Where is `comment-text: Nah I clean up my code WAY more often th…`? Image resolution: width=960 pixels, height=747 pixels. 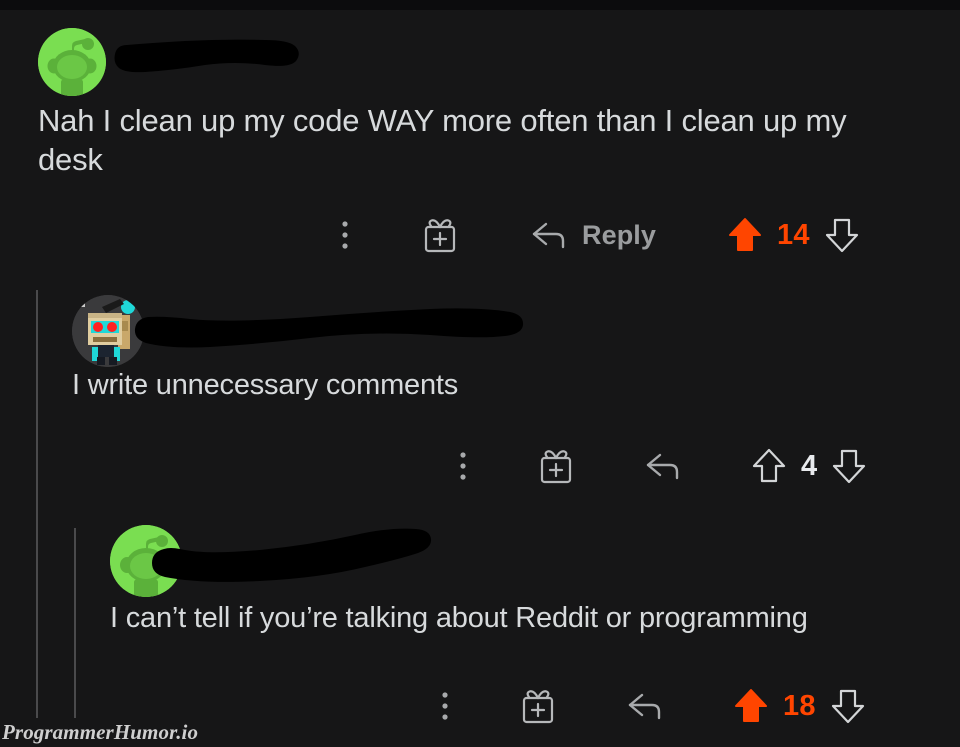
comment-text: Nah I clean up my code WAY more often th… is located at coordinates (446, 140).